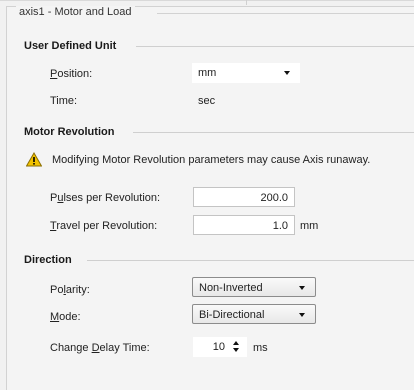 Image resolution: width=414 pixels, height=390 pixels. Describe the element at coordinates (75, 12) in the screenshot. I see `panel-title: axis1 - Motor and Load` at that location.